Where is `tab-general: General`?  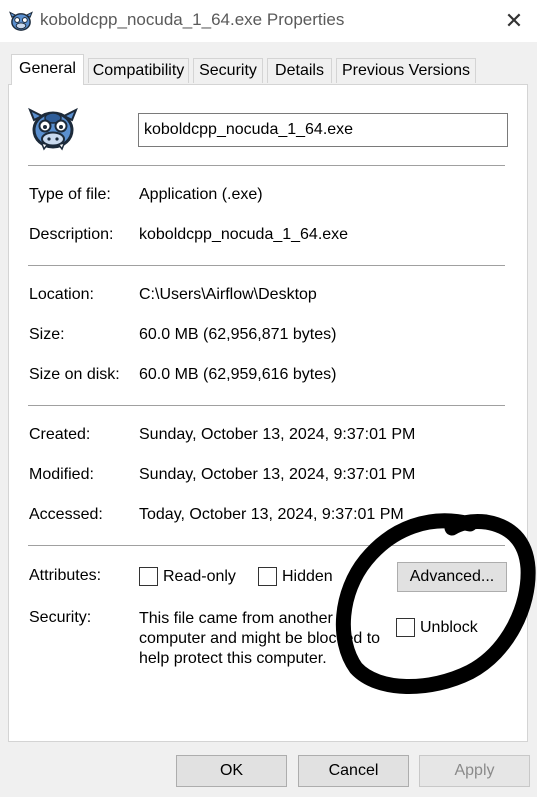 tab-general: General is located at coordinates (47, 69).